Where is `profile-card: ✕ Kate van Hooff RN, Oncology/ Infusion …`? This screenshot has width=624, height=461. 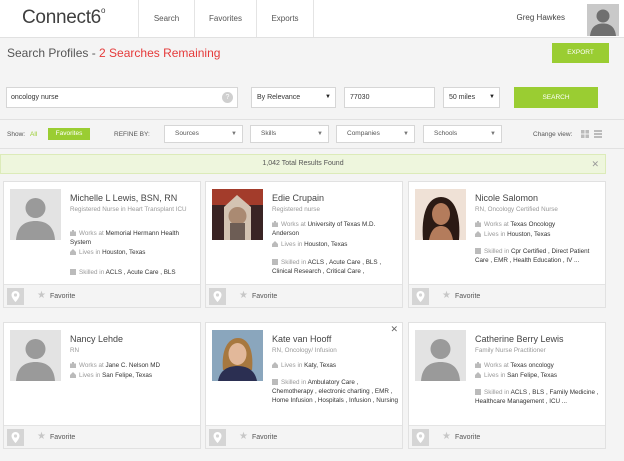
profile-card: ✕ Kate van Hooff RN, Oncology/ Infusion … is located at coordinates (304, 385).